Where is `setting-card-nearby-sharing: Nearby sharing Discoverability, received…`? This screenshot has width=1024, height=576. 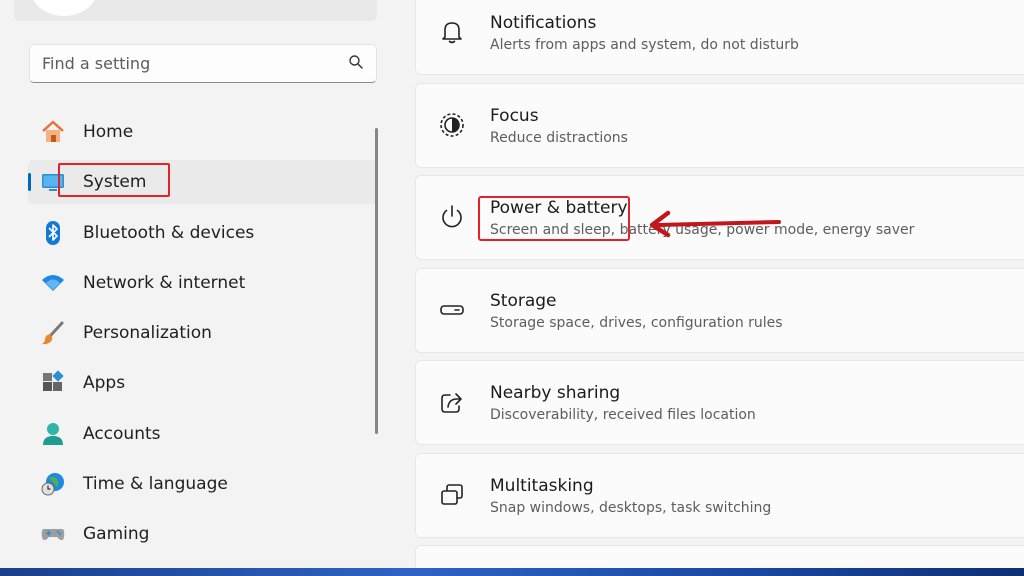 setting-card-nearby-sharing: Nearby sharing Discoverability, received… is located at coordinates (719, 402).